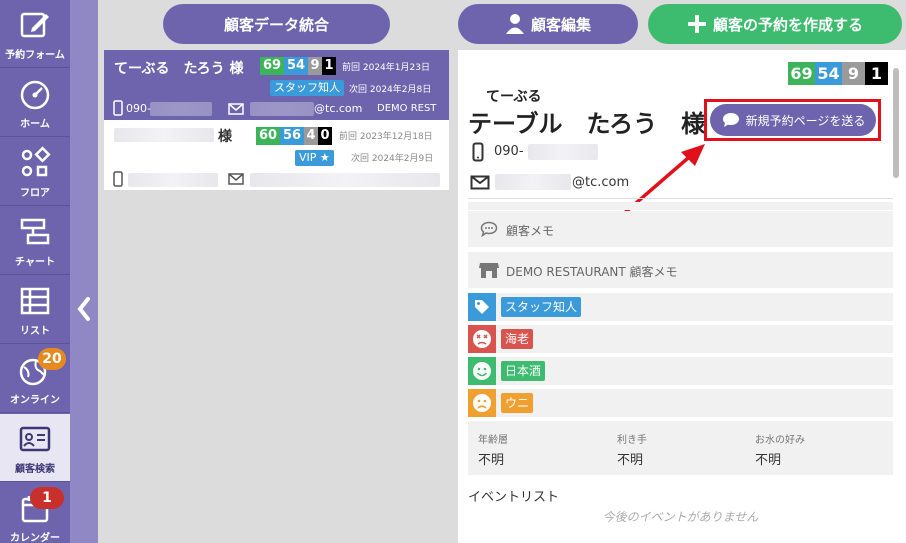  Describe the element at coordinates (179, 69) in the screenshot. I see `customer-name: てーぶる たろう 様` at that location.